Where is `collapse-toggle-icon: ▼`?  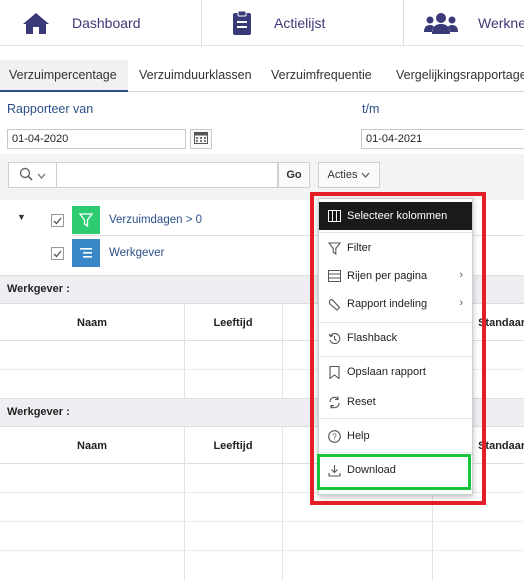
collapse-toggle-icon: ▼ is located at coordinates (21, 217).